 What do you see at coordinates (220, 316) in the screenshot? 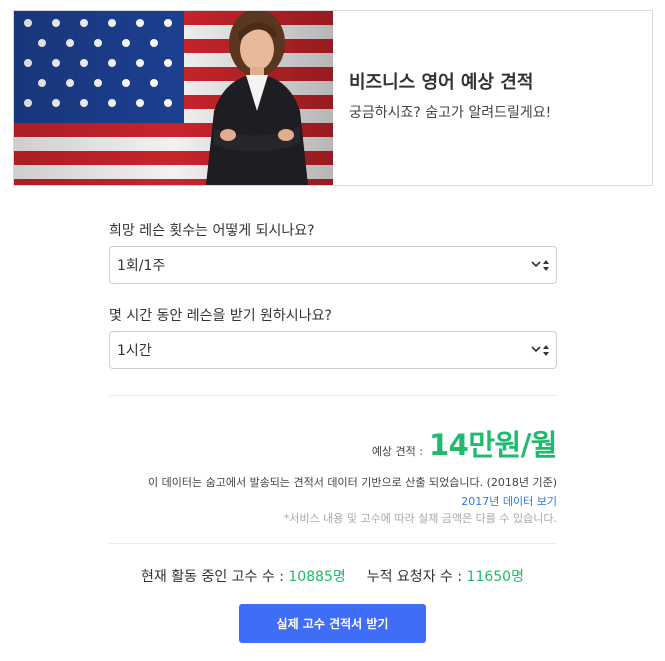
I see `lesson-duration-label: 몇 시간 동안 레슨을 받기 원하시나요?` at bounding box center [220, 316].